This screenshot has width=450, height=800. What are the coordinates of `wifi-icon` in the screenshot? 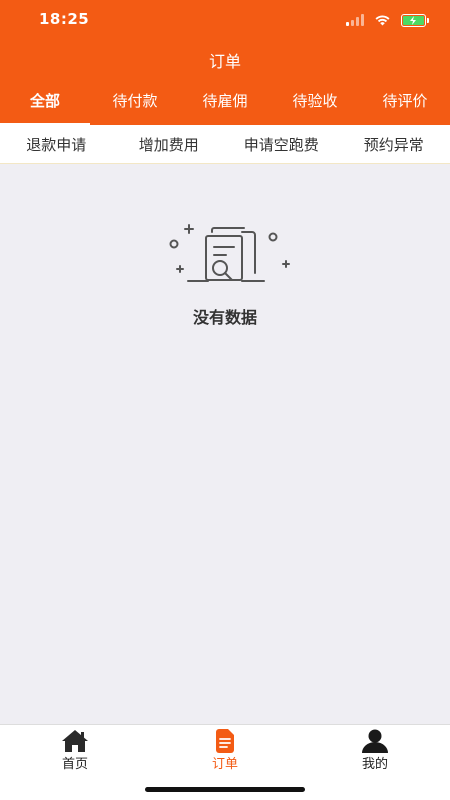 It's located at (382, 20).